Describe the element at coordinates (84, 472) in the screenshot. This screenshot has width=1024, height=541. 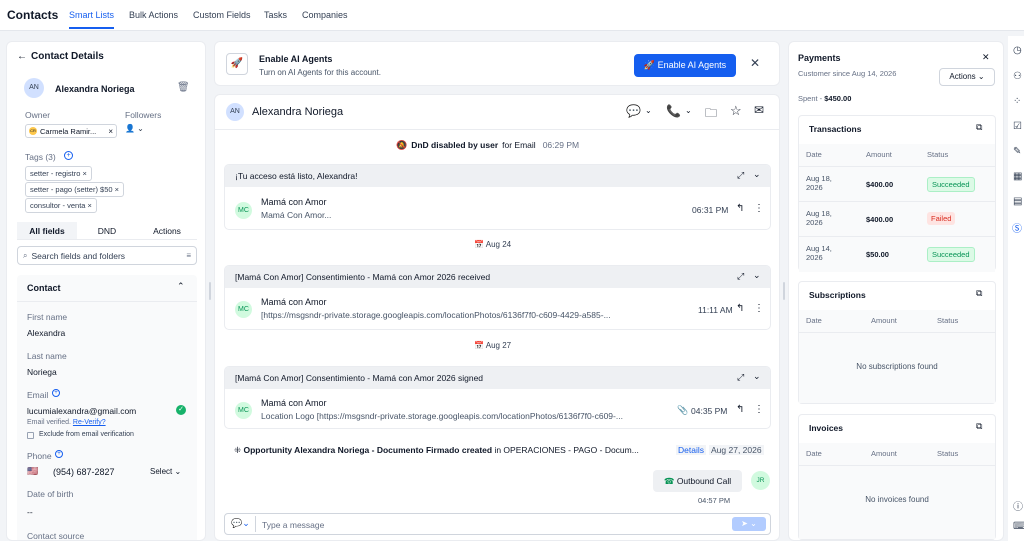
I see `phone-value: (954) 687-2827` at that location.